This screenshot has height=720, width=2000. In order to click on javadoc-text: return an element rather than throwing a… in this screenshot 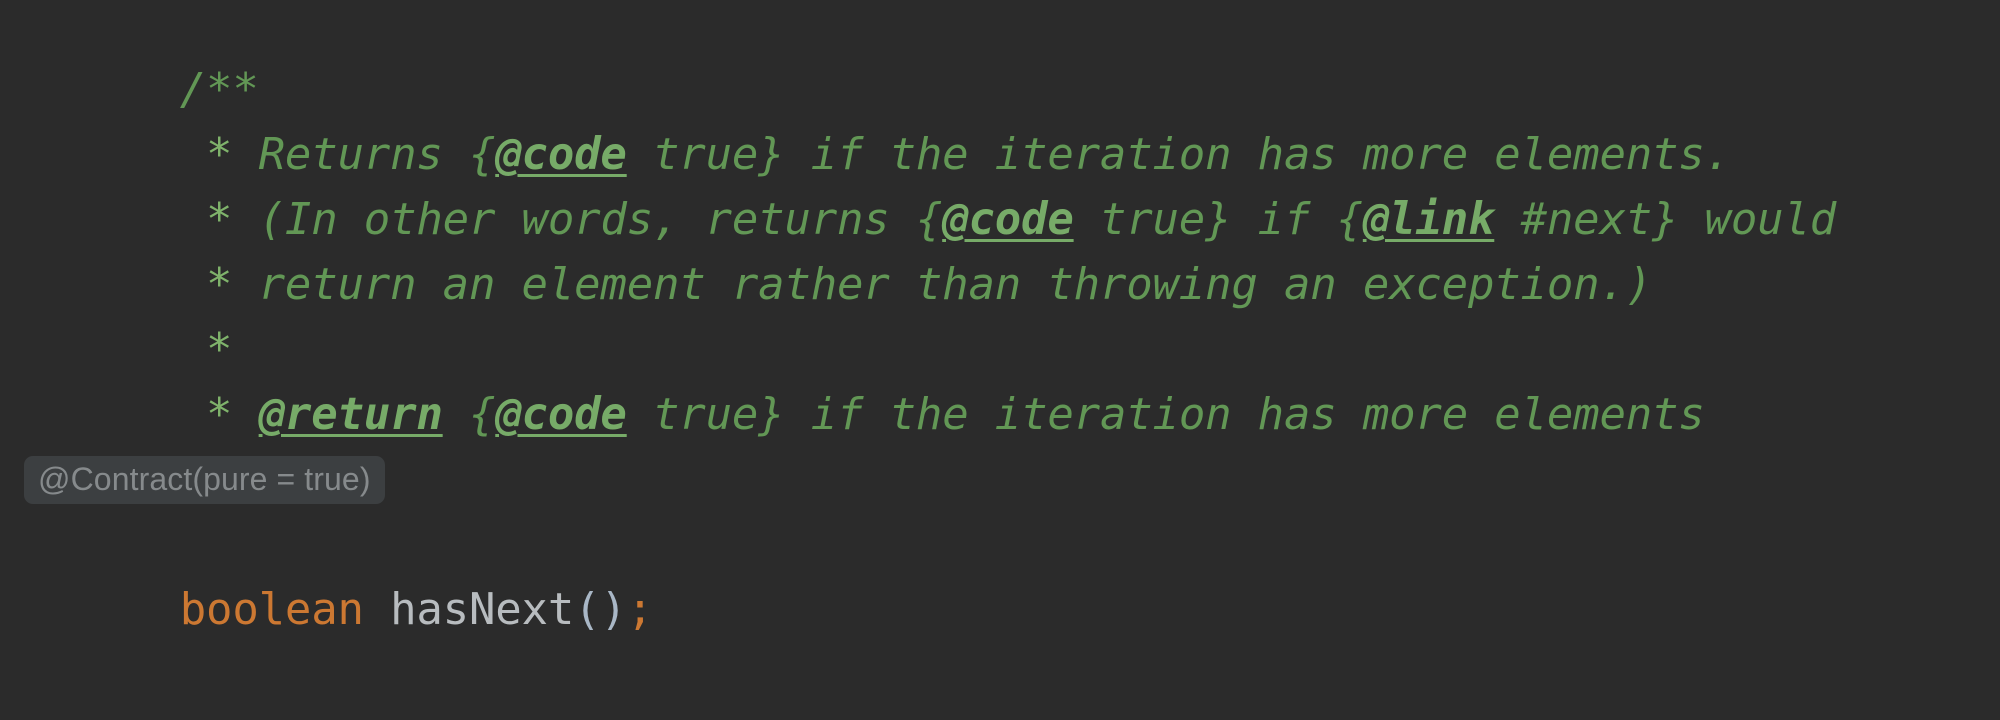, I will do `click(955, 284)`.